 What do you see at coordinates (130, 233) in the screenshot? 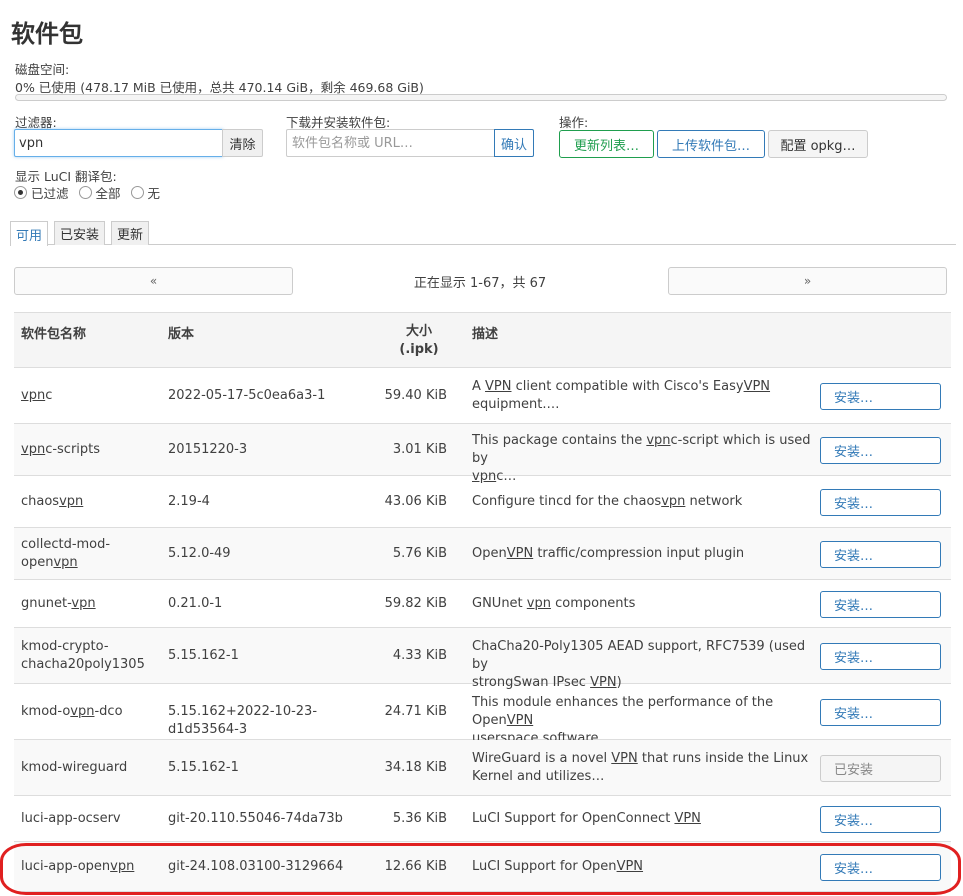
I see `tab-updates: 更新` at bounding box center [130, 233].